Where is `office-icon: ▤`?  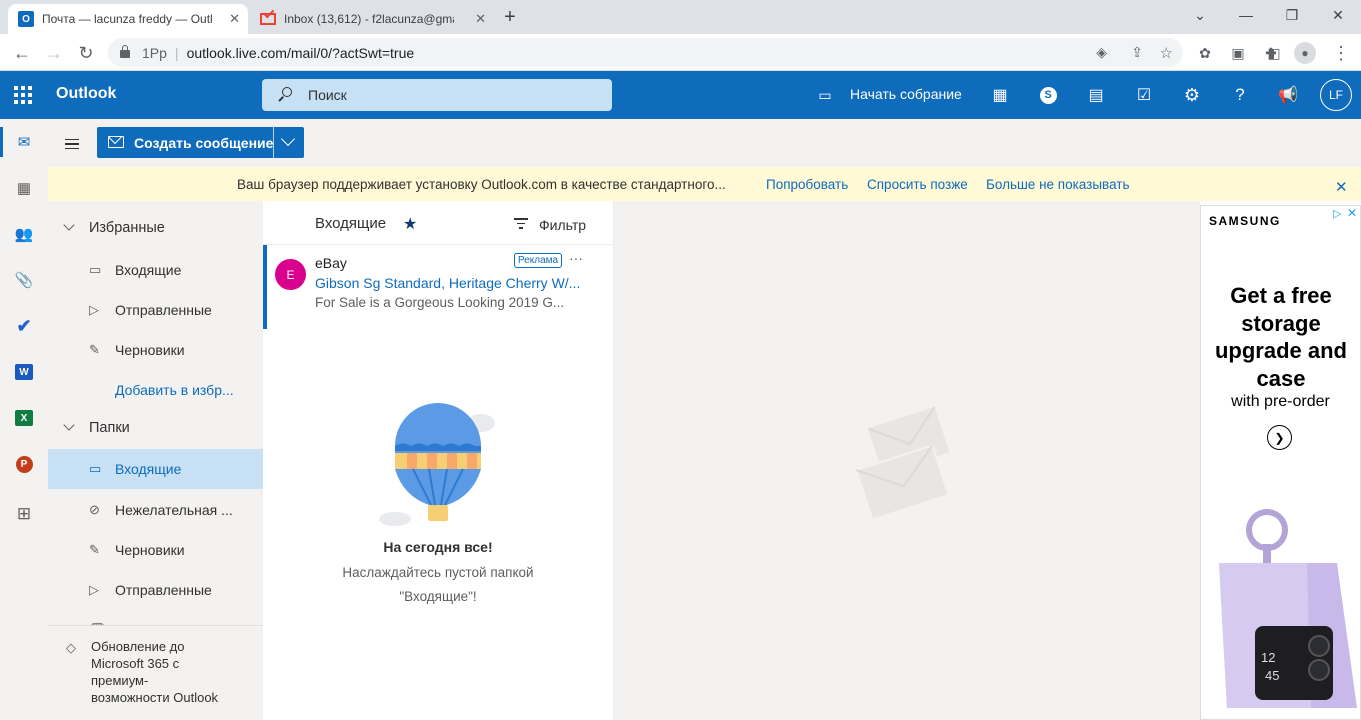 office-icon: ▤ is located at coordinates (1096, 95).